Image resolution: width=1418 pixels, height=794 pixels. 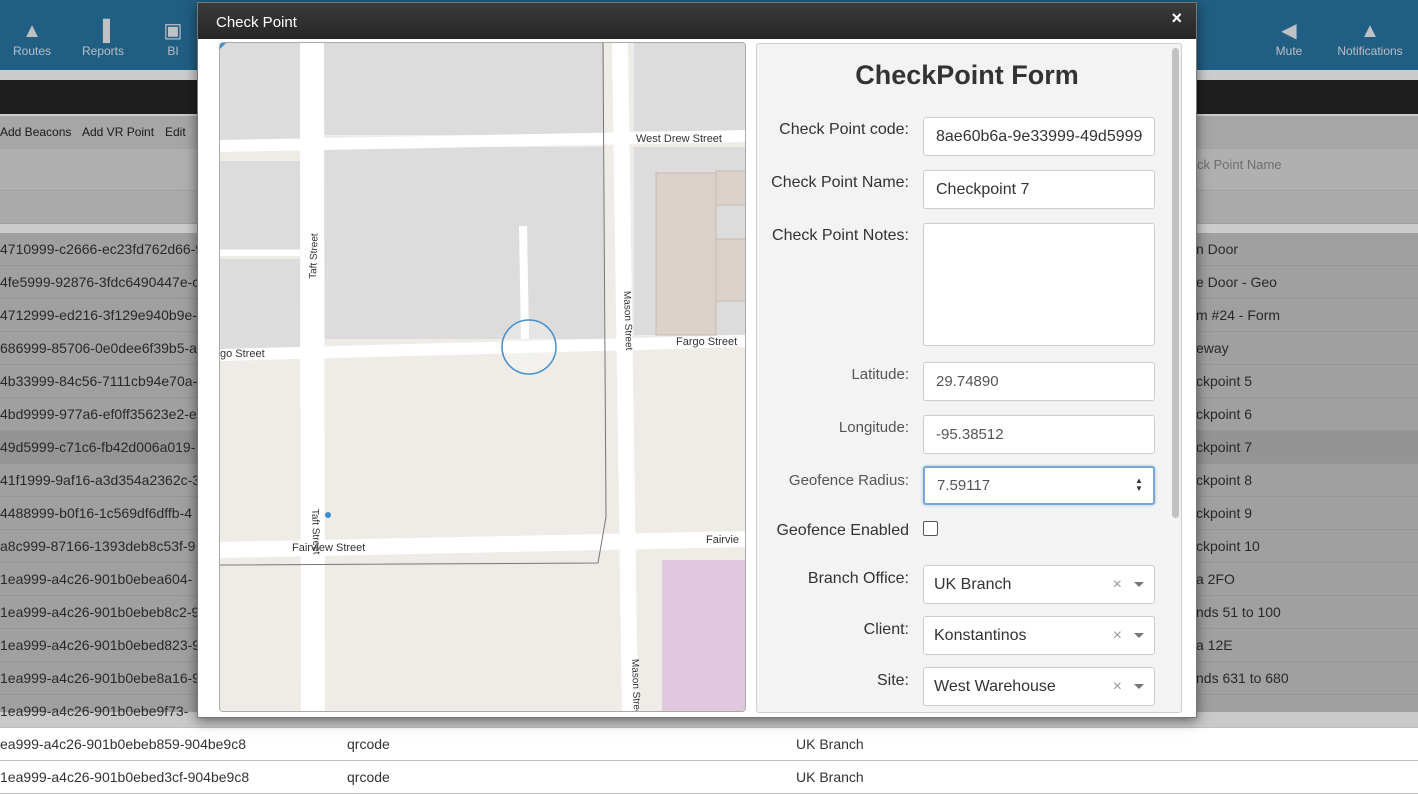 What do you see at coordinates (98, 315) in the screenshot?
I see `cell-code: 4712999-ed216-3f129e940b9e-` at bounding box center [98, 315].